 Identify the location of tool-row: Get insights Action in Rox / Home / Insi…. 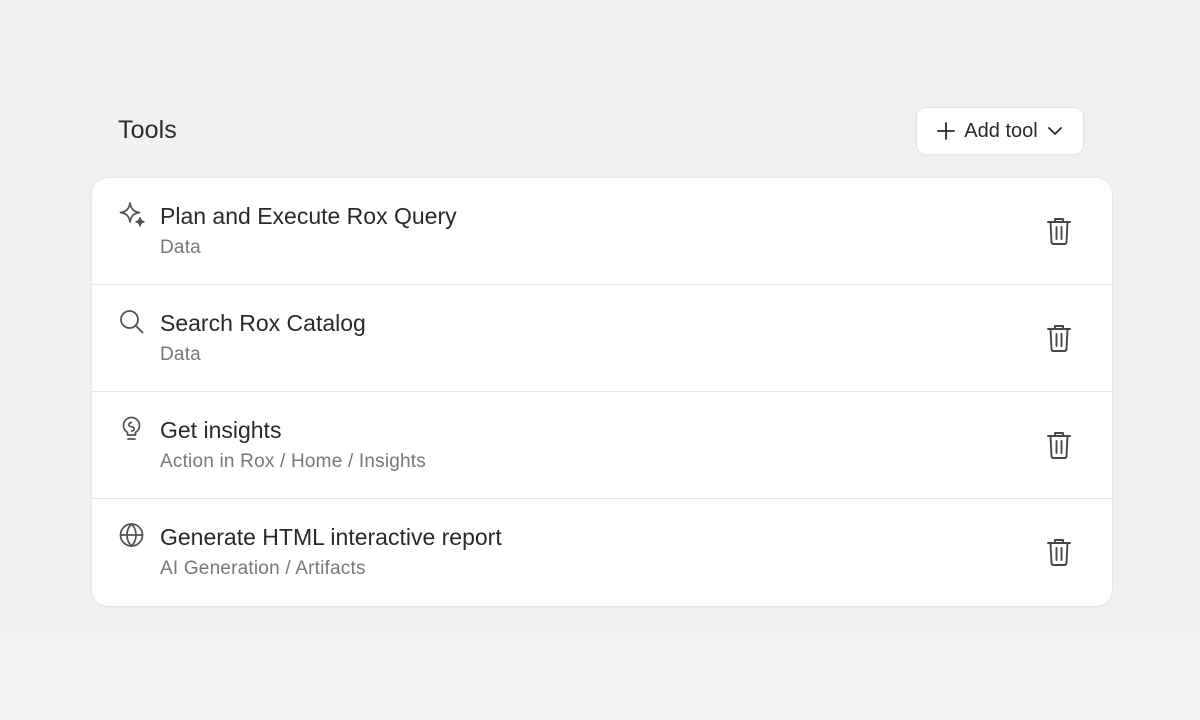
(602, 445).